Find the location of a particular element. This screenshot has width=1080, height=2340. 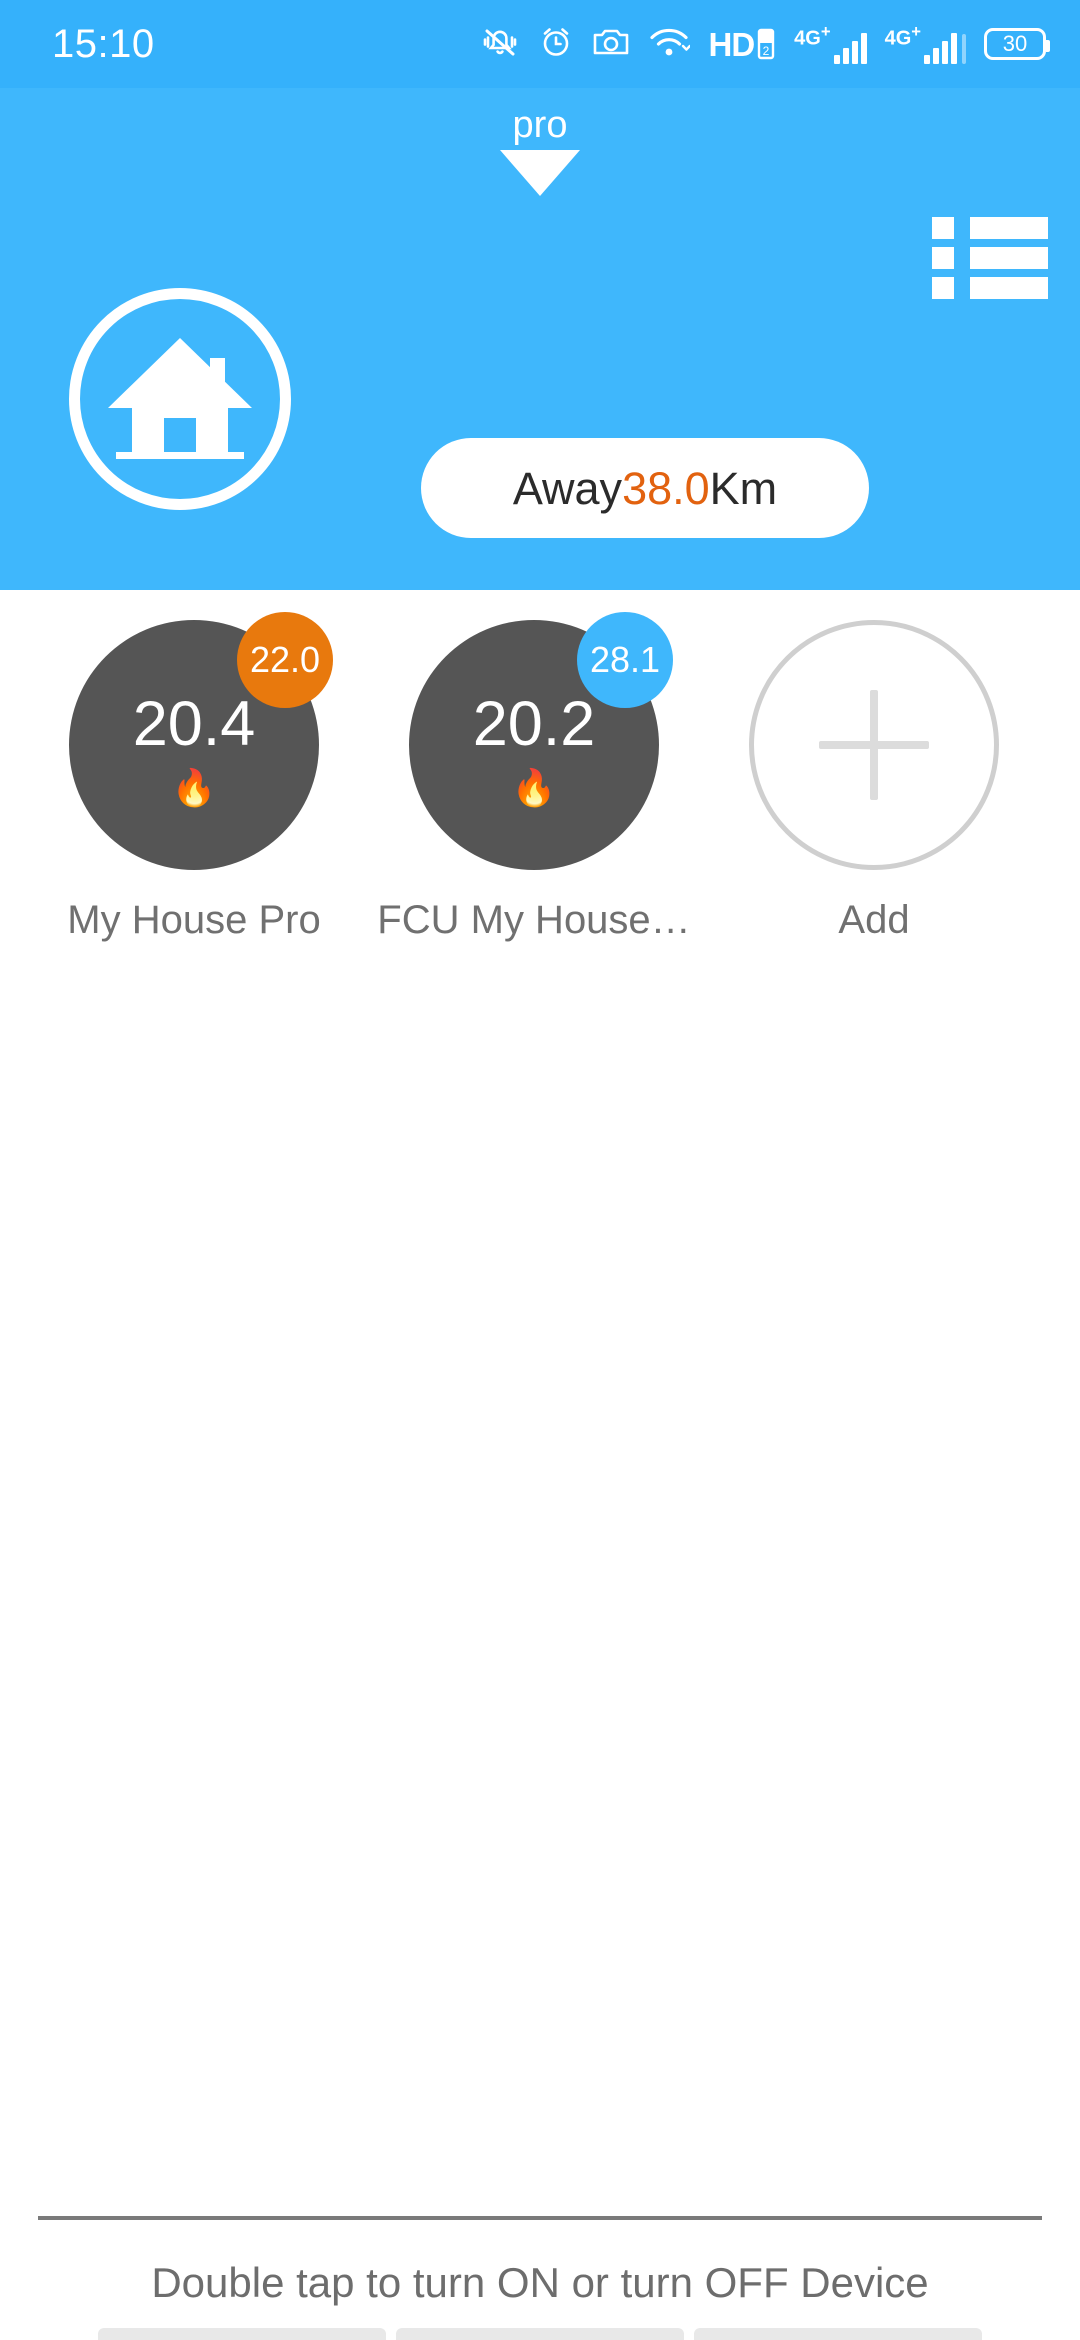

alarm-clock-icon is located at coordinates (556, 44).